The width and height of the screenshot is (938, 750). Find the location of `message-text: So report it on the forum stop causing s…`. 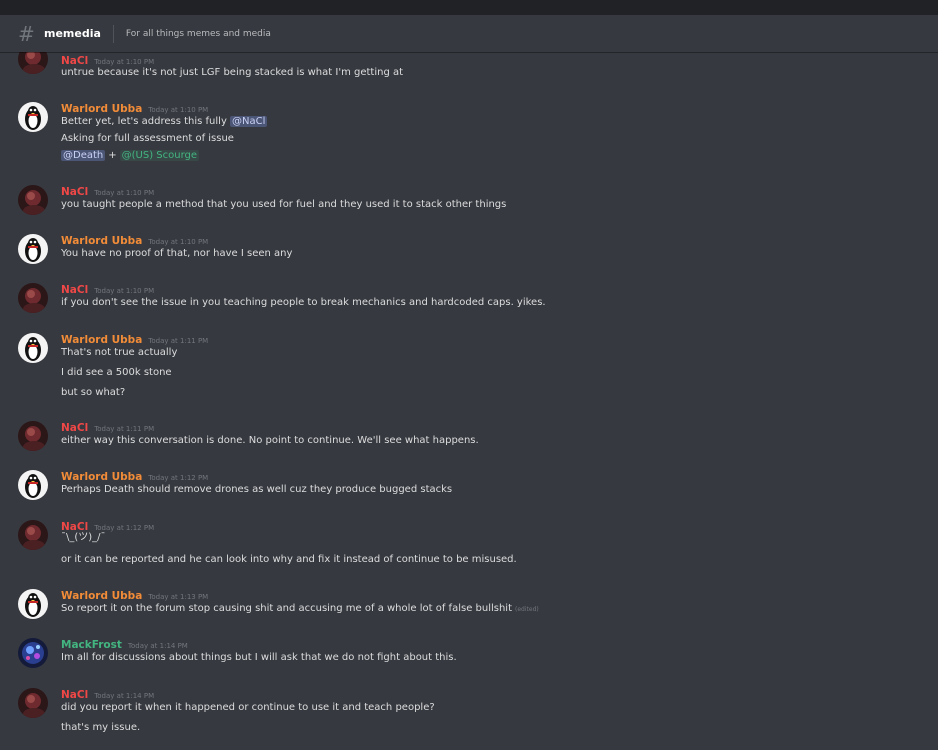

message-text: So report it on the forum stop causing s… is located at coordinates (287, 608).